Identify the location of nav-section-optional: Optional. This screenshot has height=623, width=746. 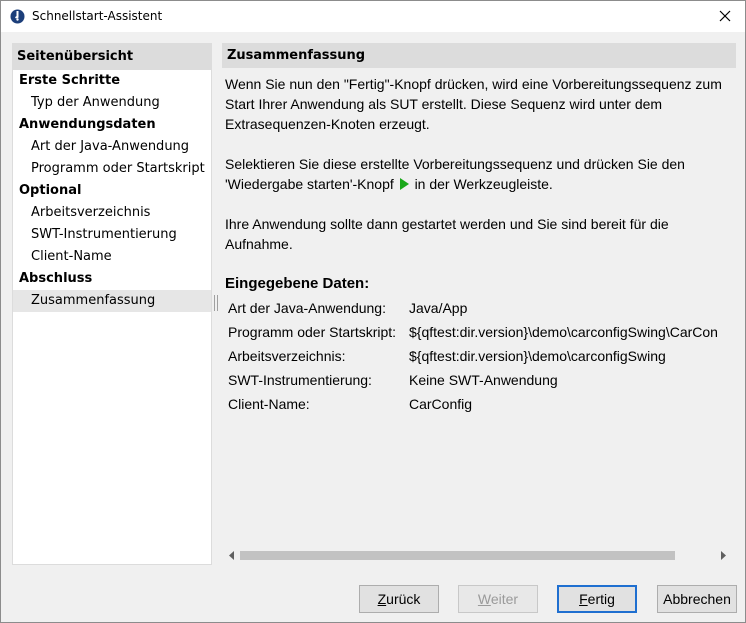
(50, 190).